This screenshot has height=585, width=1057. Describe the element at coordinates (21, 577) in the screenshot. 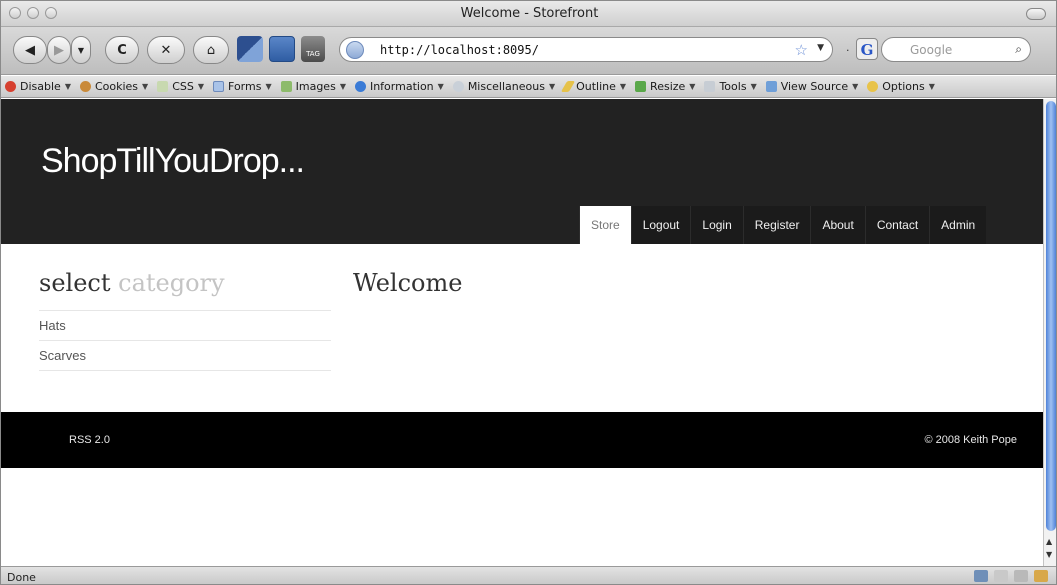

I see `status-text: Done` at that location.